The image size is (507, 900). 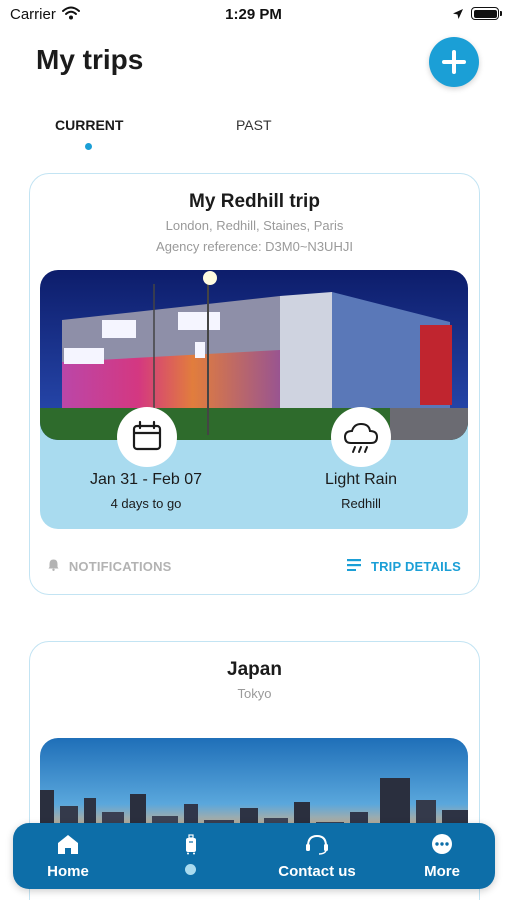 I want to click on home-icon, so click(x=68, y=844).